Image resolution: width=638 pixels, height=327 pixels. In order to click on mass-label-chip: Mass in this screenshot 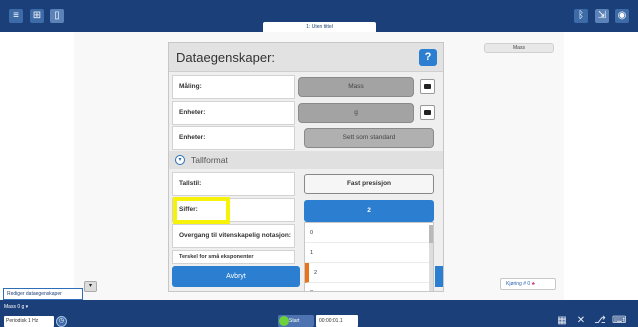, I will do `click(519, 48)`.